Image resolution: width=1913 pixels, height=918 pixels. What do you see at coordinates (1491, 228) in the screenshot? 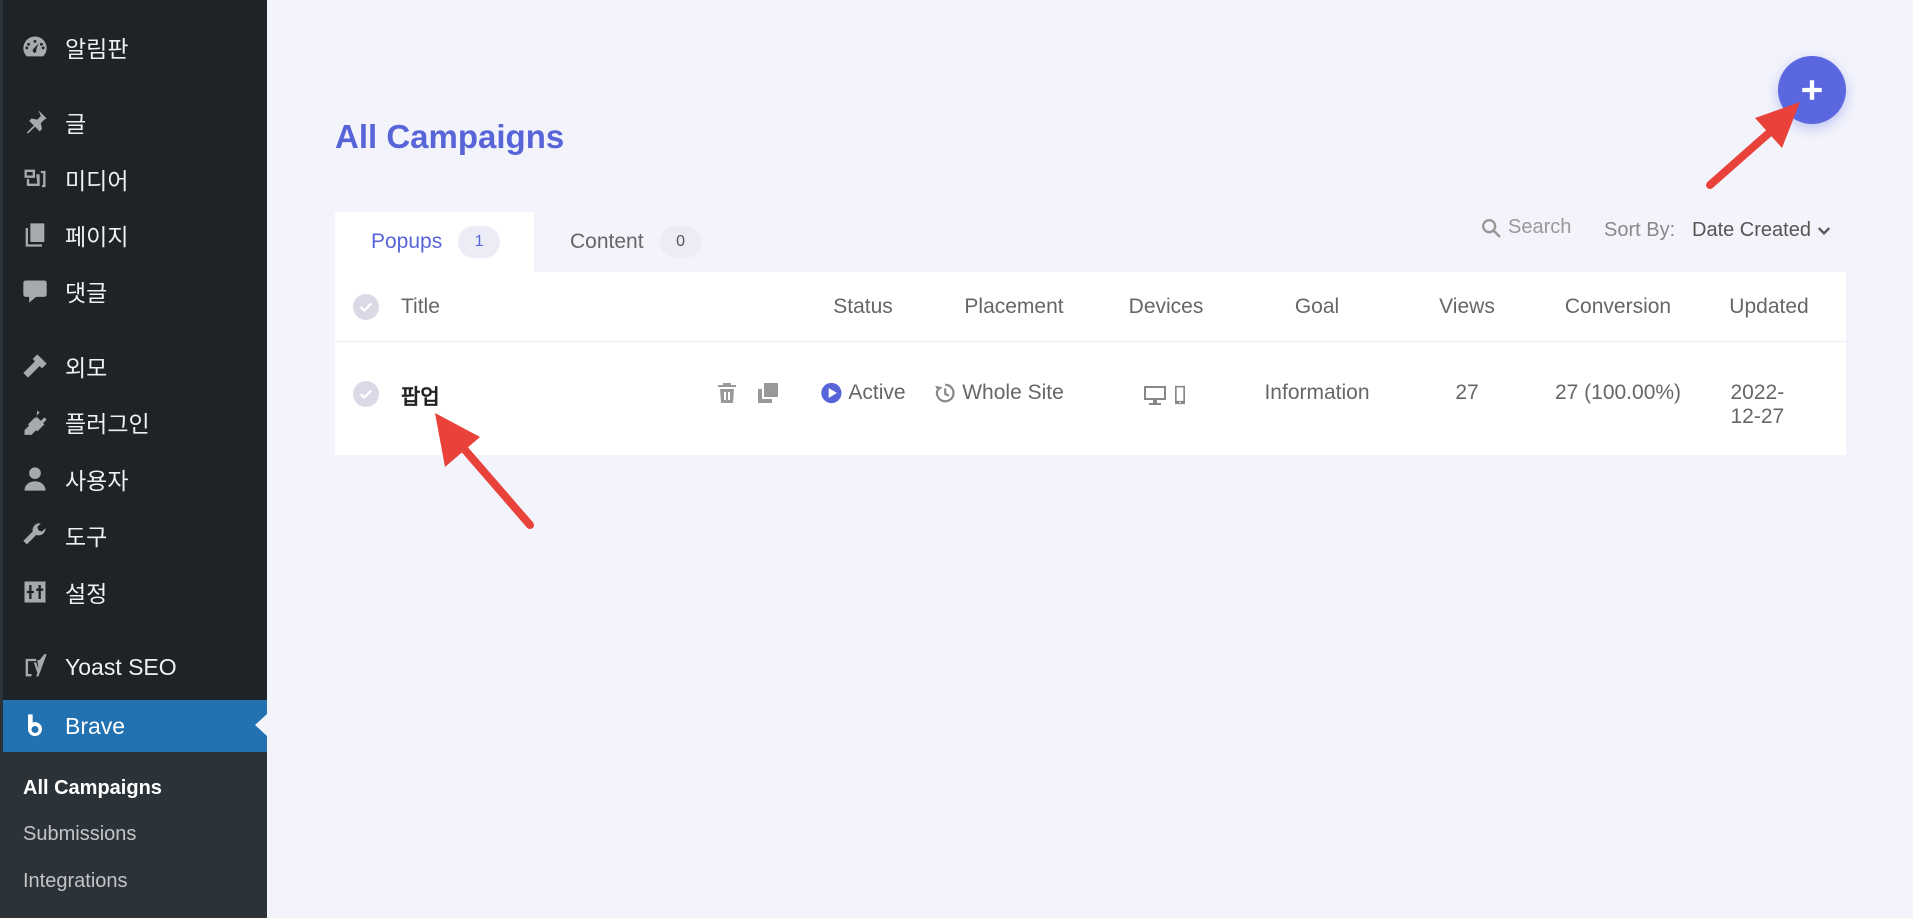
I see `search-icon` at bounding box center [1491, 228].